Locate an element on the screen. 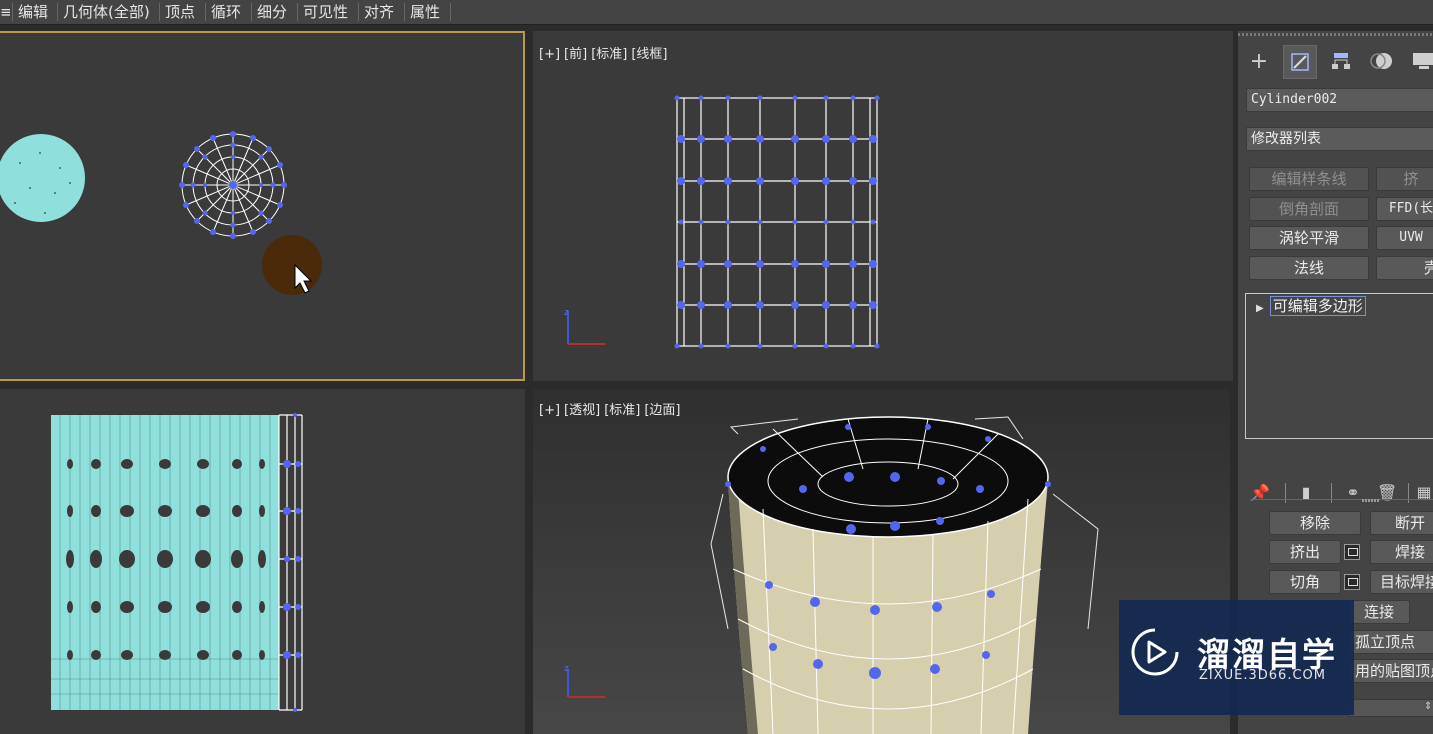 The width and height of the screenshot is (1433, 734). motion-icon is located at coordinates (1382, 62).